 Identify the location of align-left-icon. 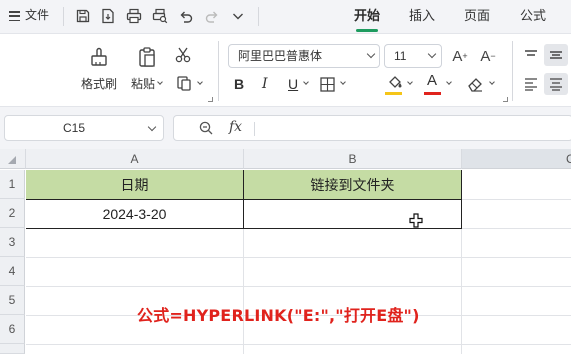
(531, 84).